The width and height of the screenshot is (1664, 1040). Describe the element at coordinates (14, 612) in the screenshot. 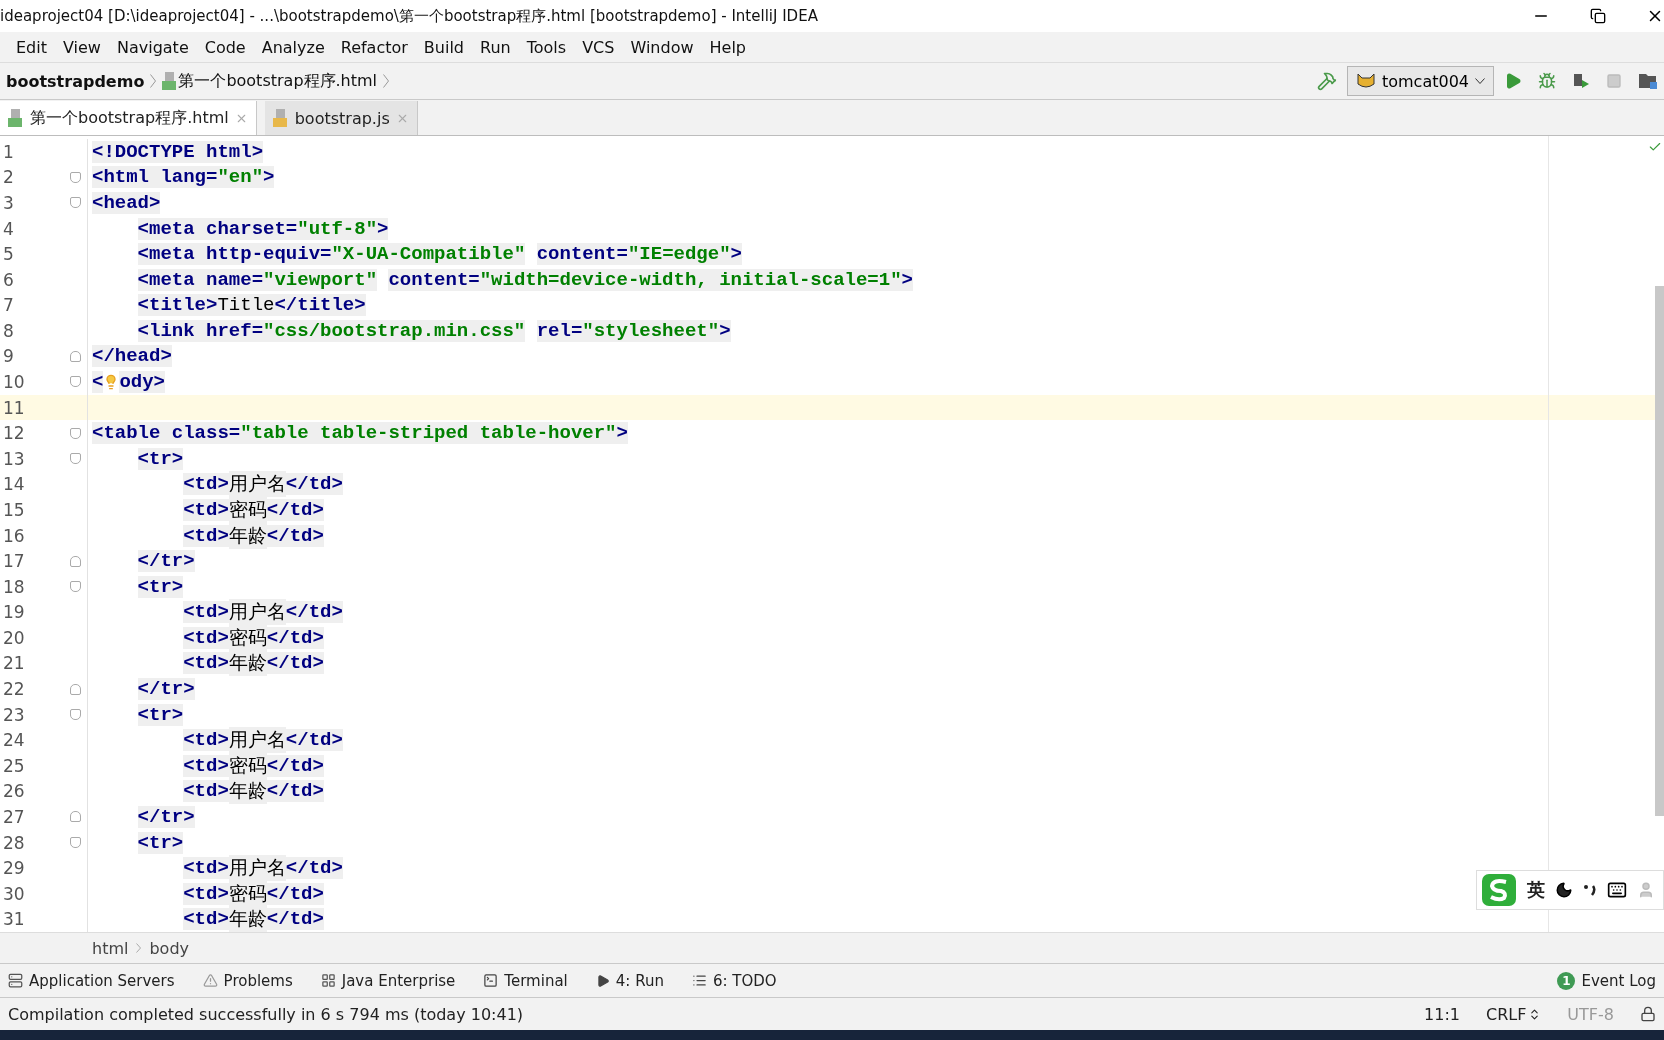

I see `line-number: 19` at that location.